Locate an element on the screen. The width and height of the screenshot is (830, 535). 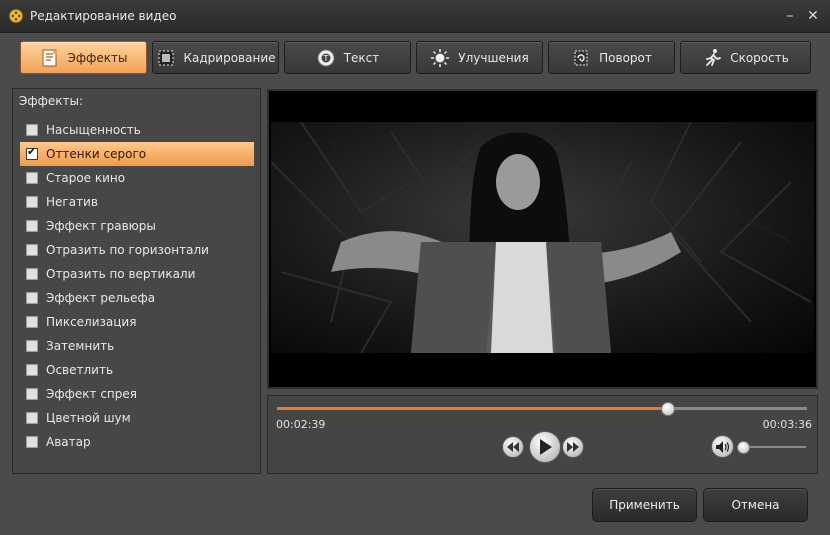
close-button: ✕ is located at coordinates (813, 16).